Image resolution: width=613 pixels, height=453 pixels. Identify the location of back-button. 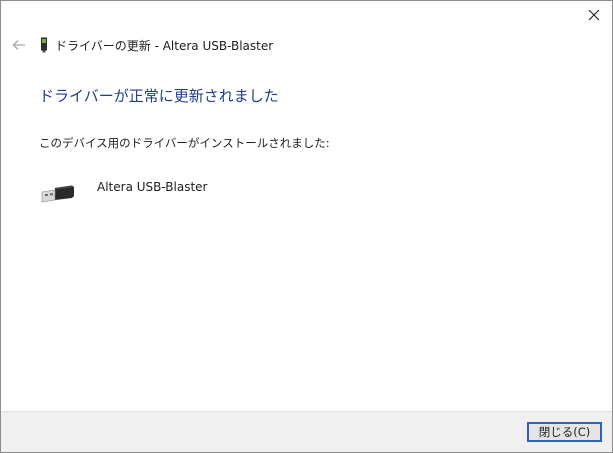
(19, 45).